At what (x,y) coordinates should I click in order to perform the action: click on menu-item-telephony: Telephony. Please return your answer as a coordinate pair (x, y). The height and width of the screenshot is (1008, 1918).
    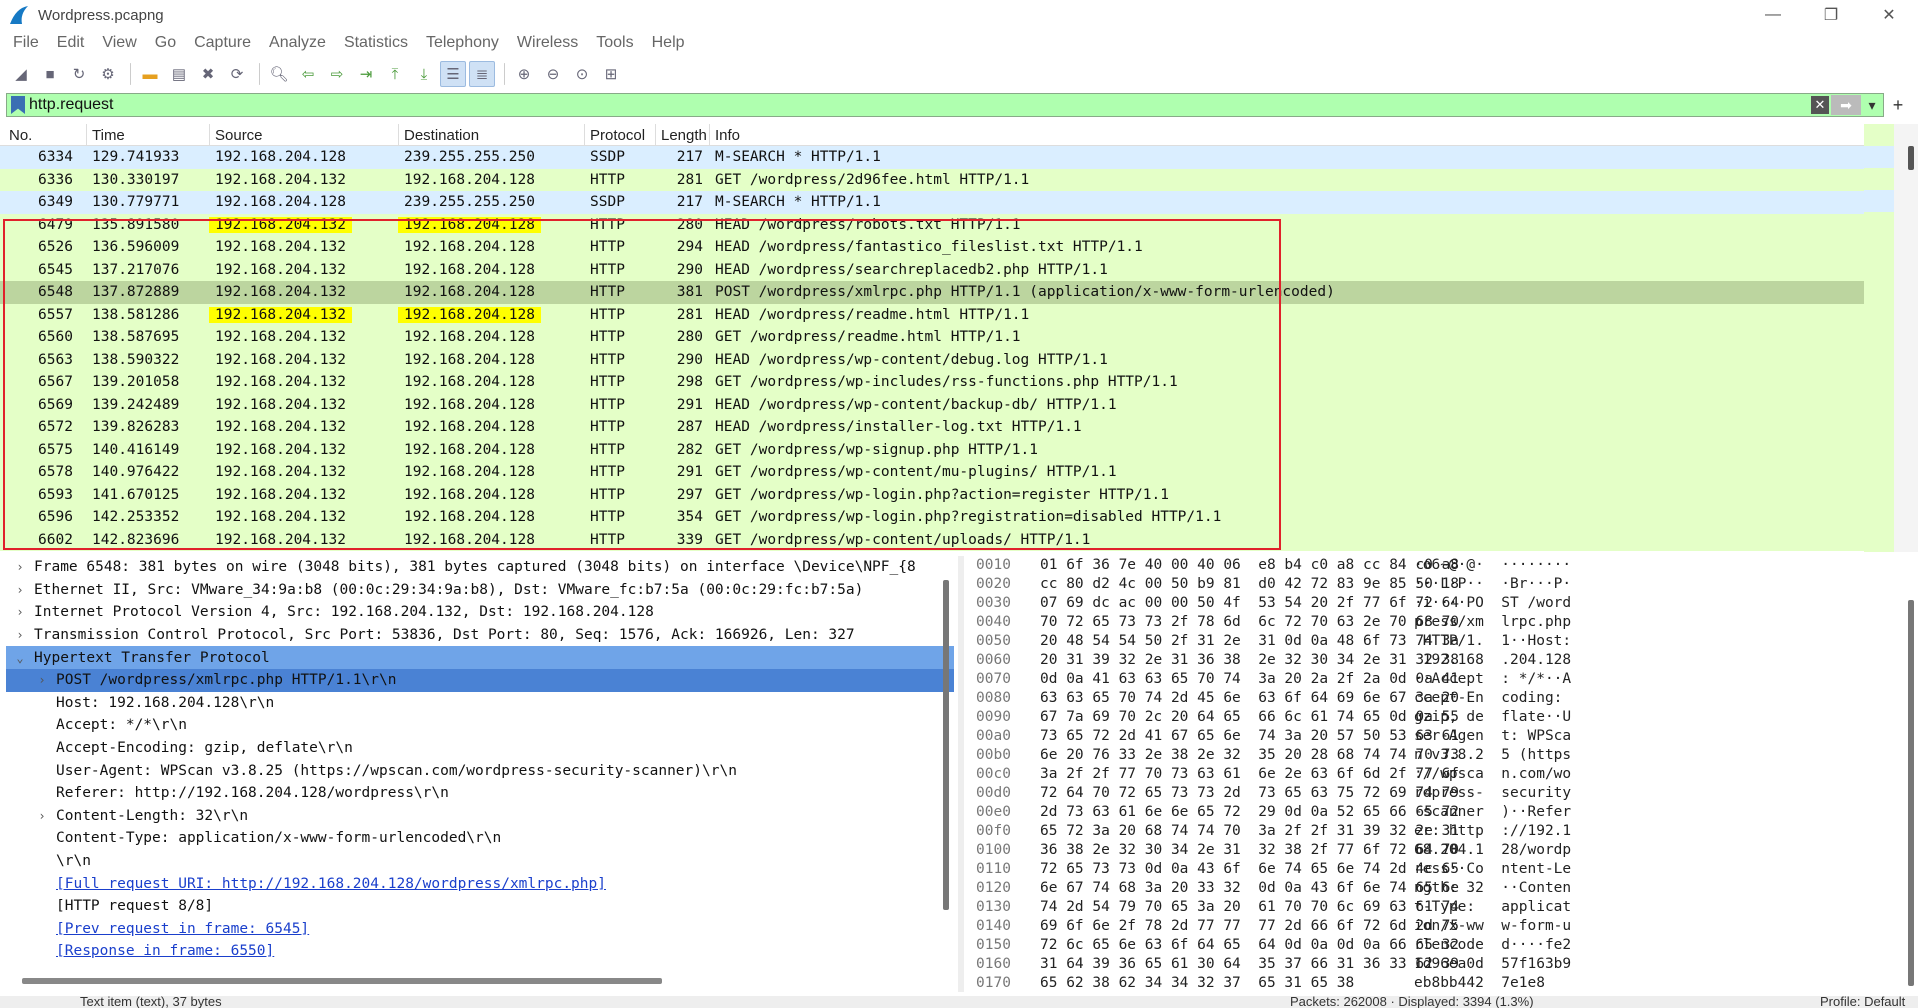
    Looking at the image, I should click on (462, 43).